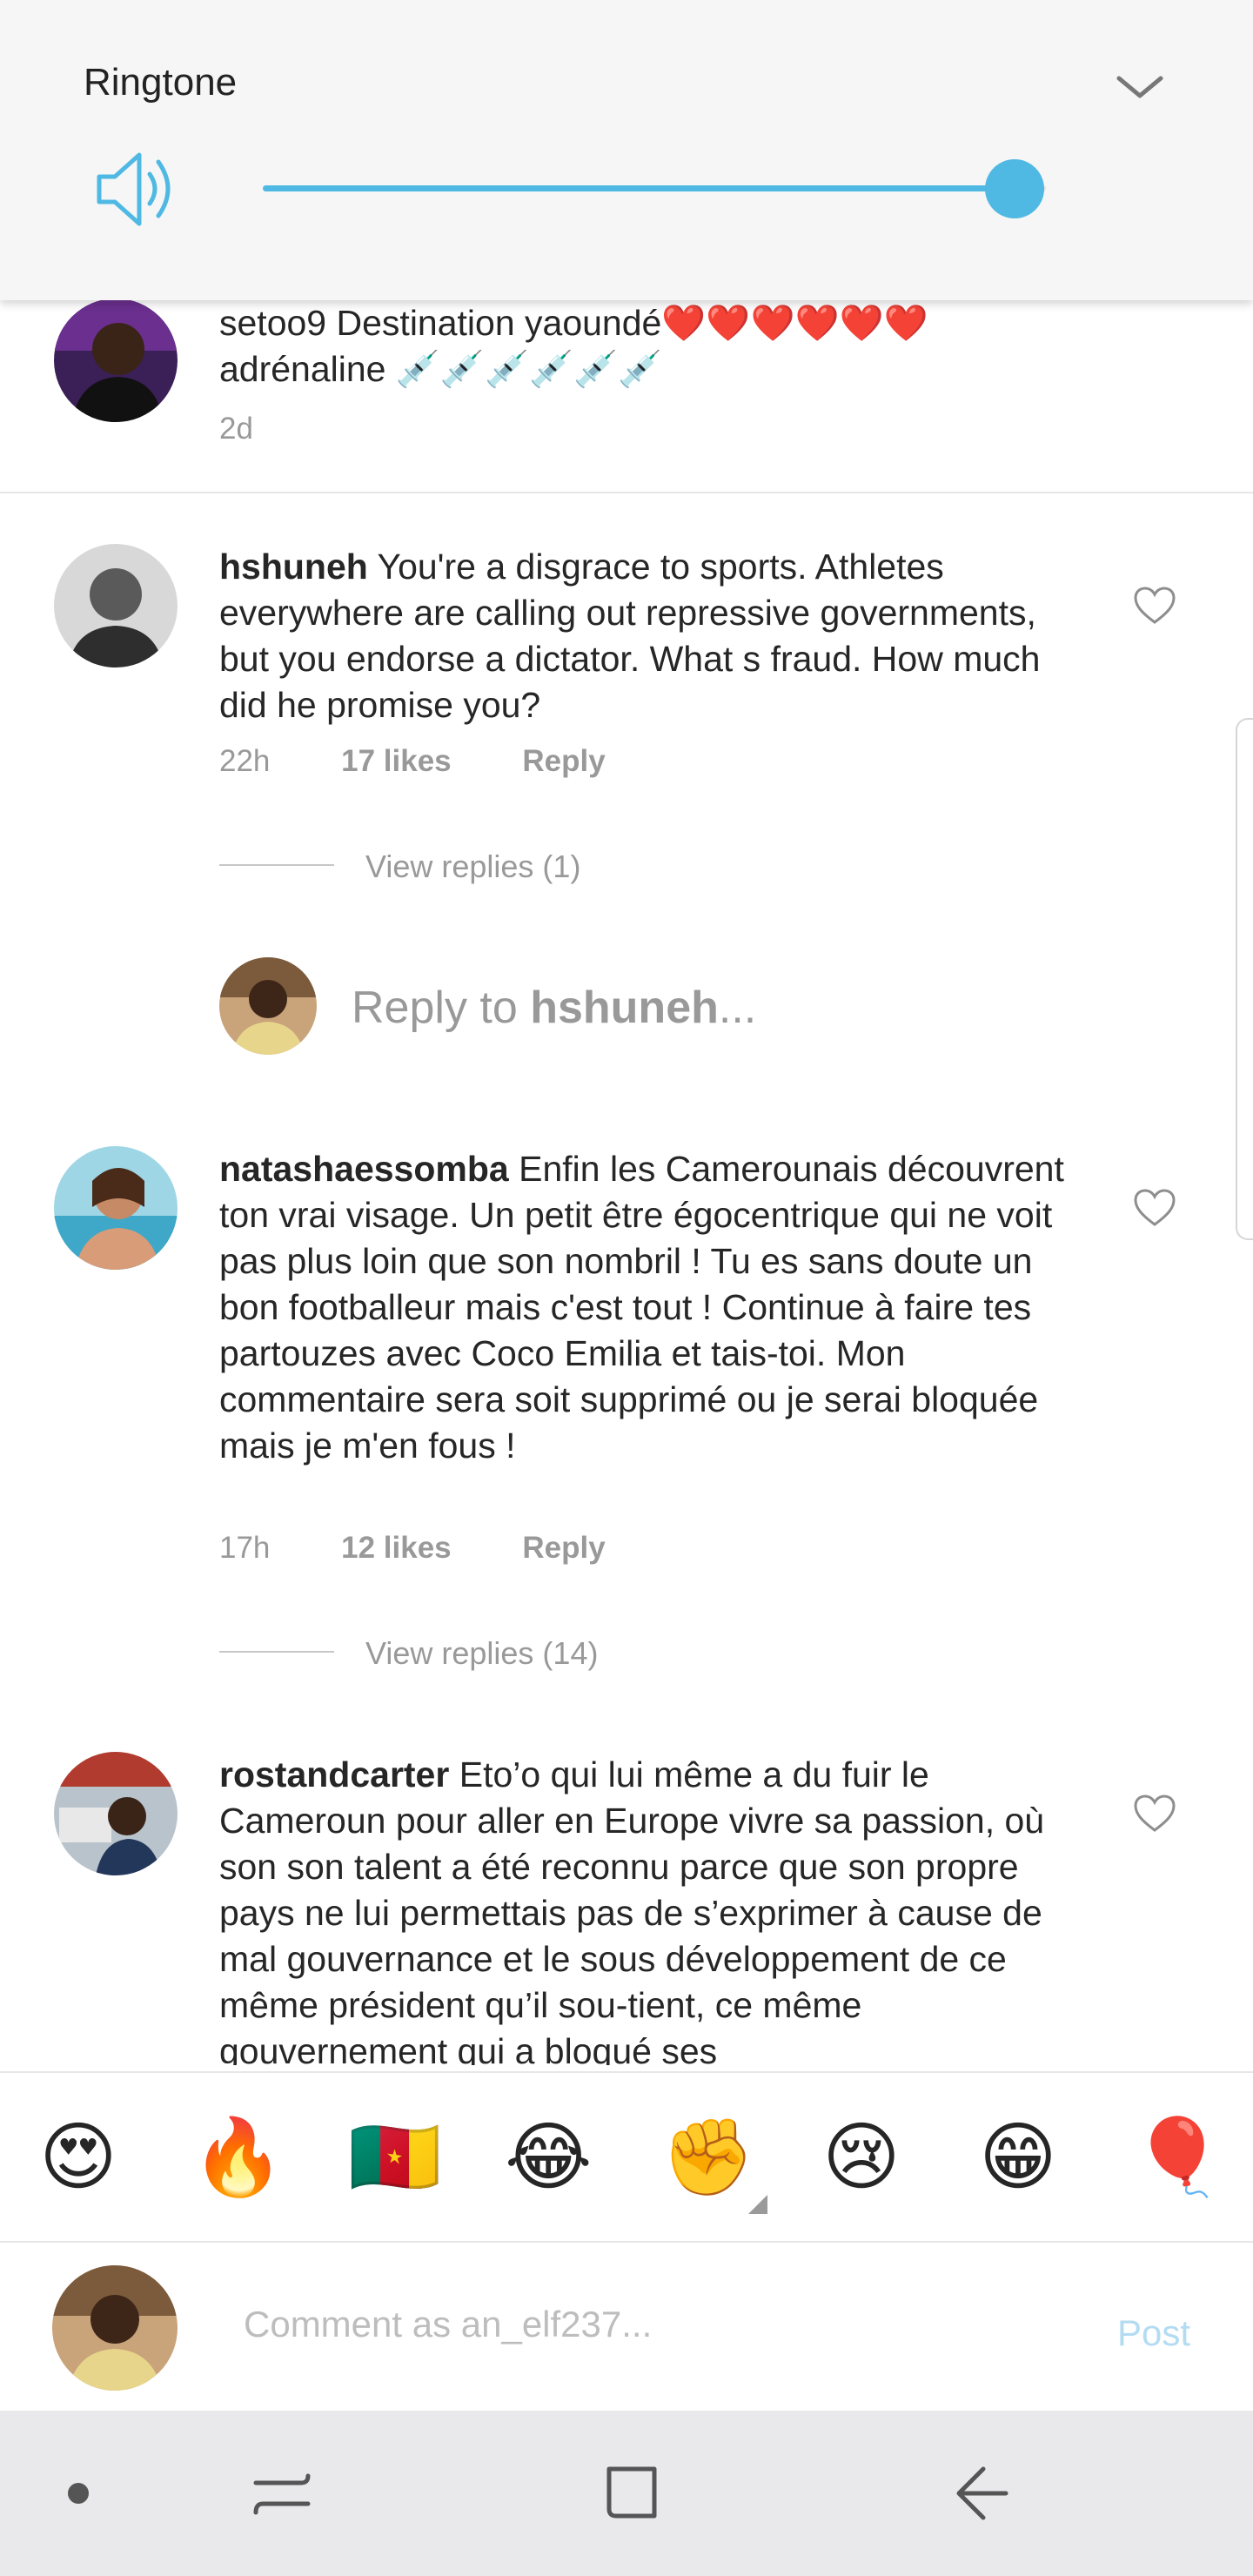  Describe the element at coordinates (626, 492) in the screenshot. I see `divider` at that location.